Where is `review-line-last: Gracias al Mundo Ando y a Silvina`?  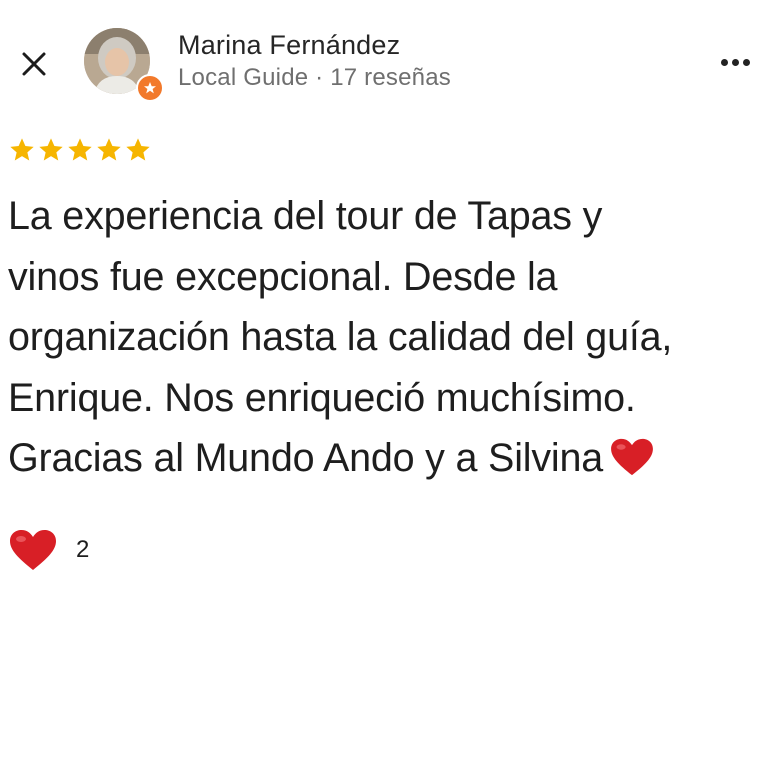
review-line-last: Gracias al Mundo Ando y a Silvina is located at coordinates (380, 458).